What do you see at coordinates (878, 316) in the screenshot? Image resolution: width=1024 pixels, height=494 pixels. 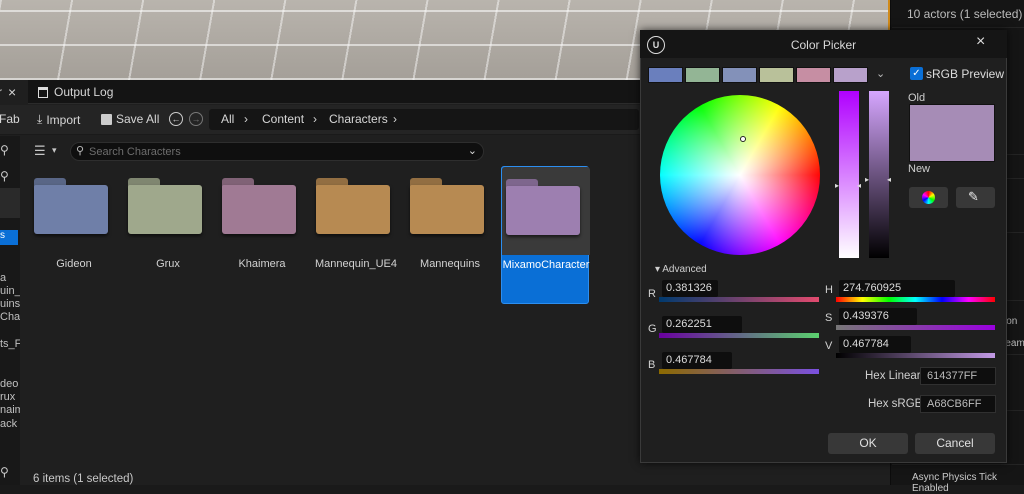 I see `s-channel-input: 0.439376` at bounding box center [878, 316].